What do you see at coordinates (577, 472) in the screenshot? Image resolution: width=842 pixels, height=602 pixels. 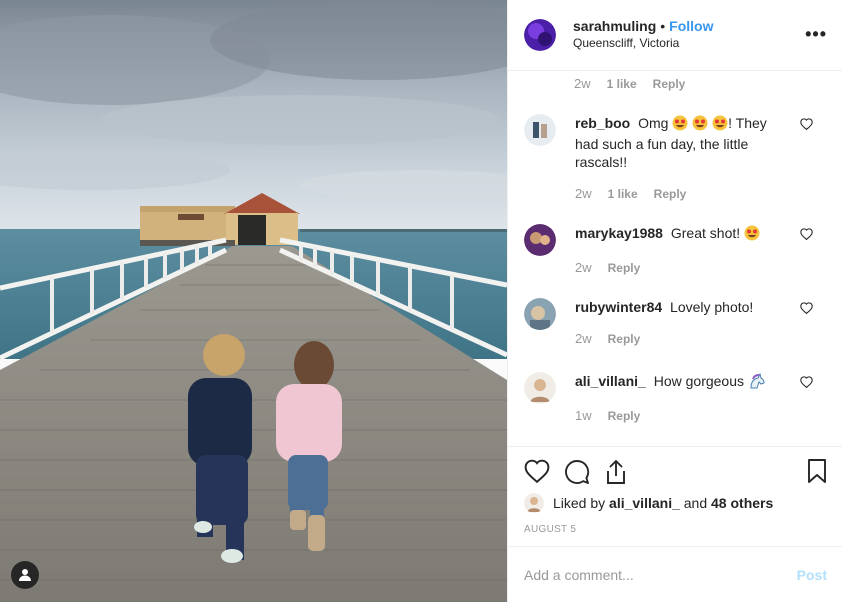 I see `comment-icon` at bounding box center [577, 472].